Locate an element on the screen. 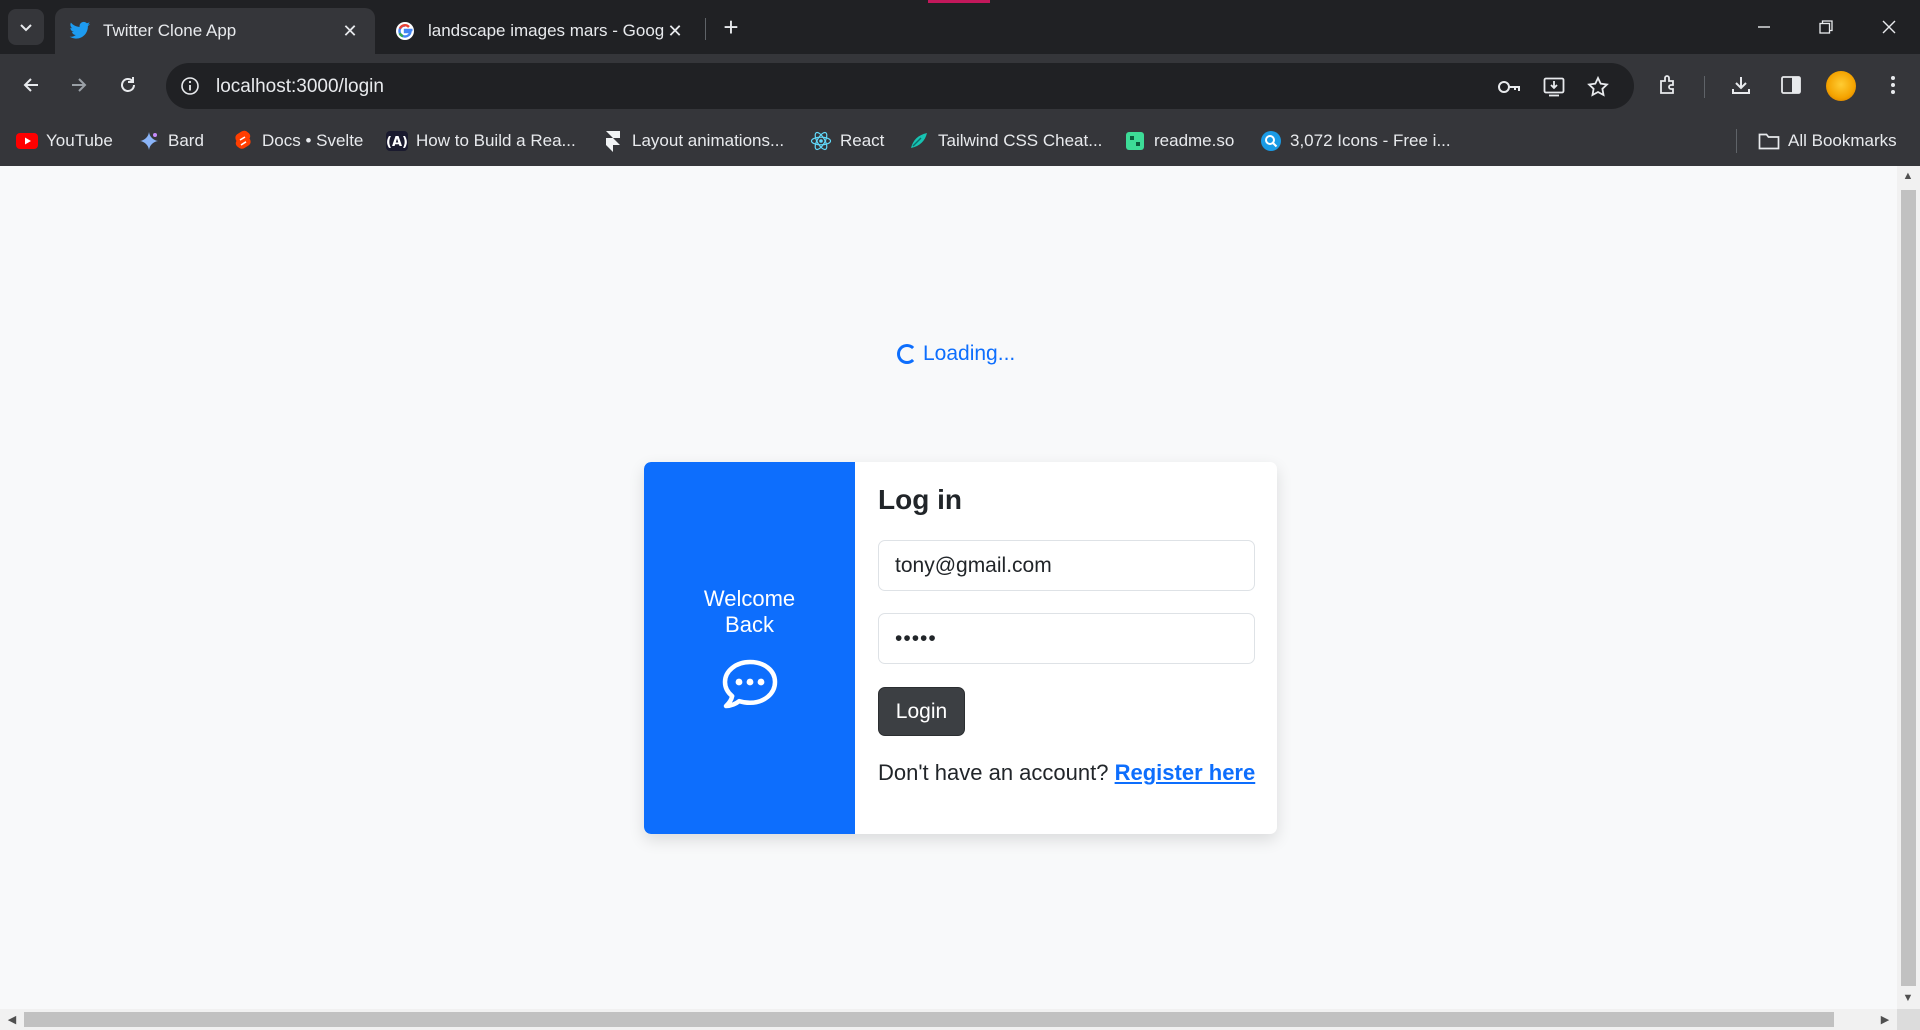 The image size is (1920, 1030). bookmark-svelte-docs: Docs • Svelte is located at coordinates (297, 141).